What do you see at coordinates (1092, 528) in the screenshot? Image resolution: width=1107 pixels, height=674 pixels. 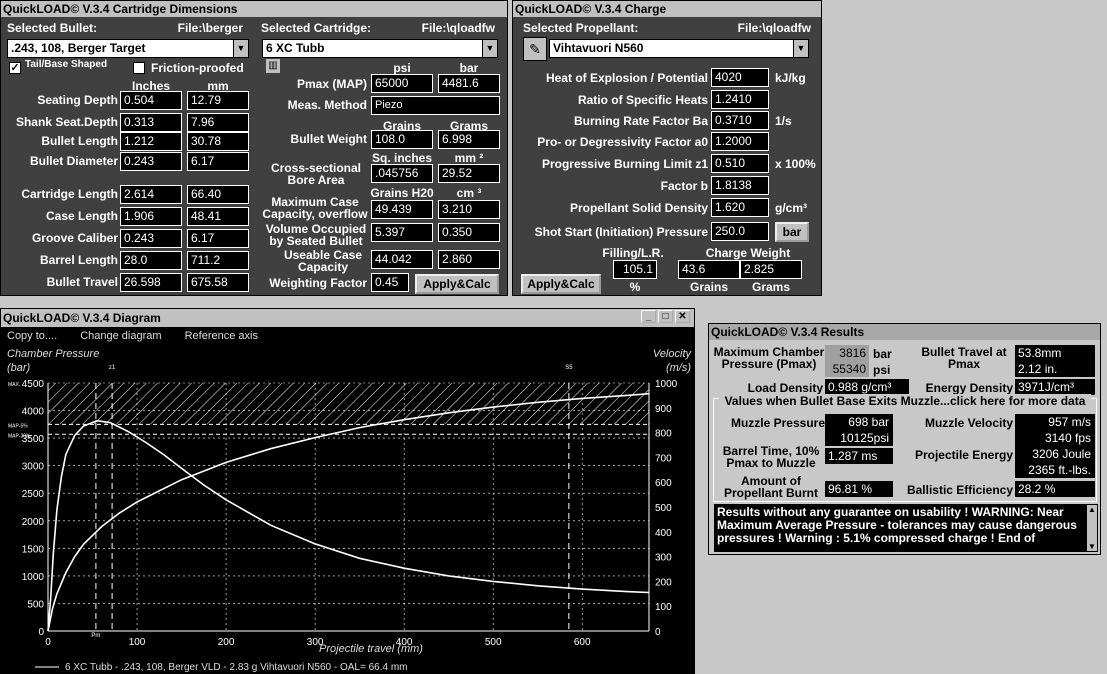 I see `warning-scrollbar: ▲ ▼` at bounding box center [1092, 528].